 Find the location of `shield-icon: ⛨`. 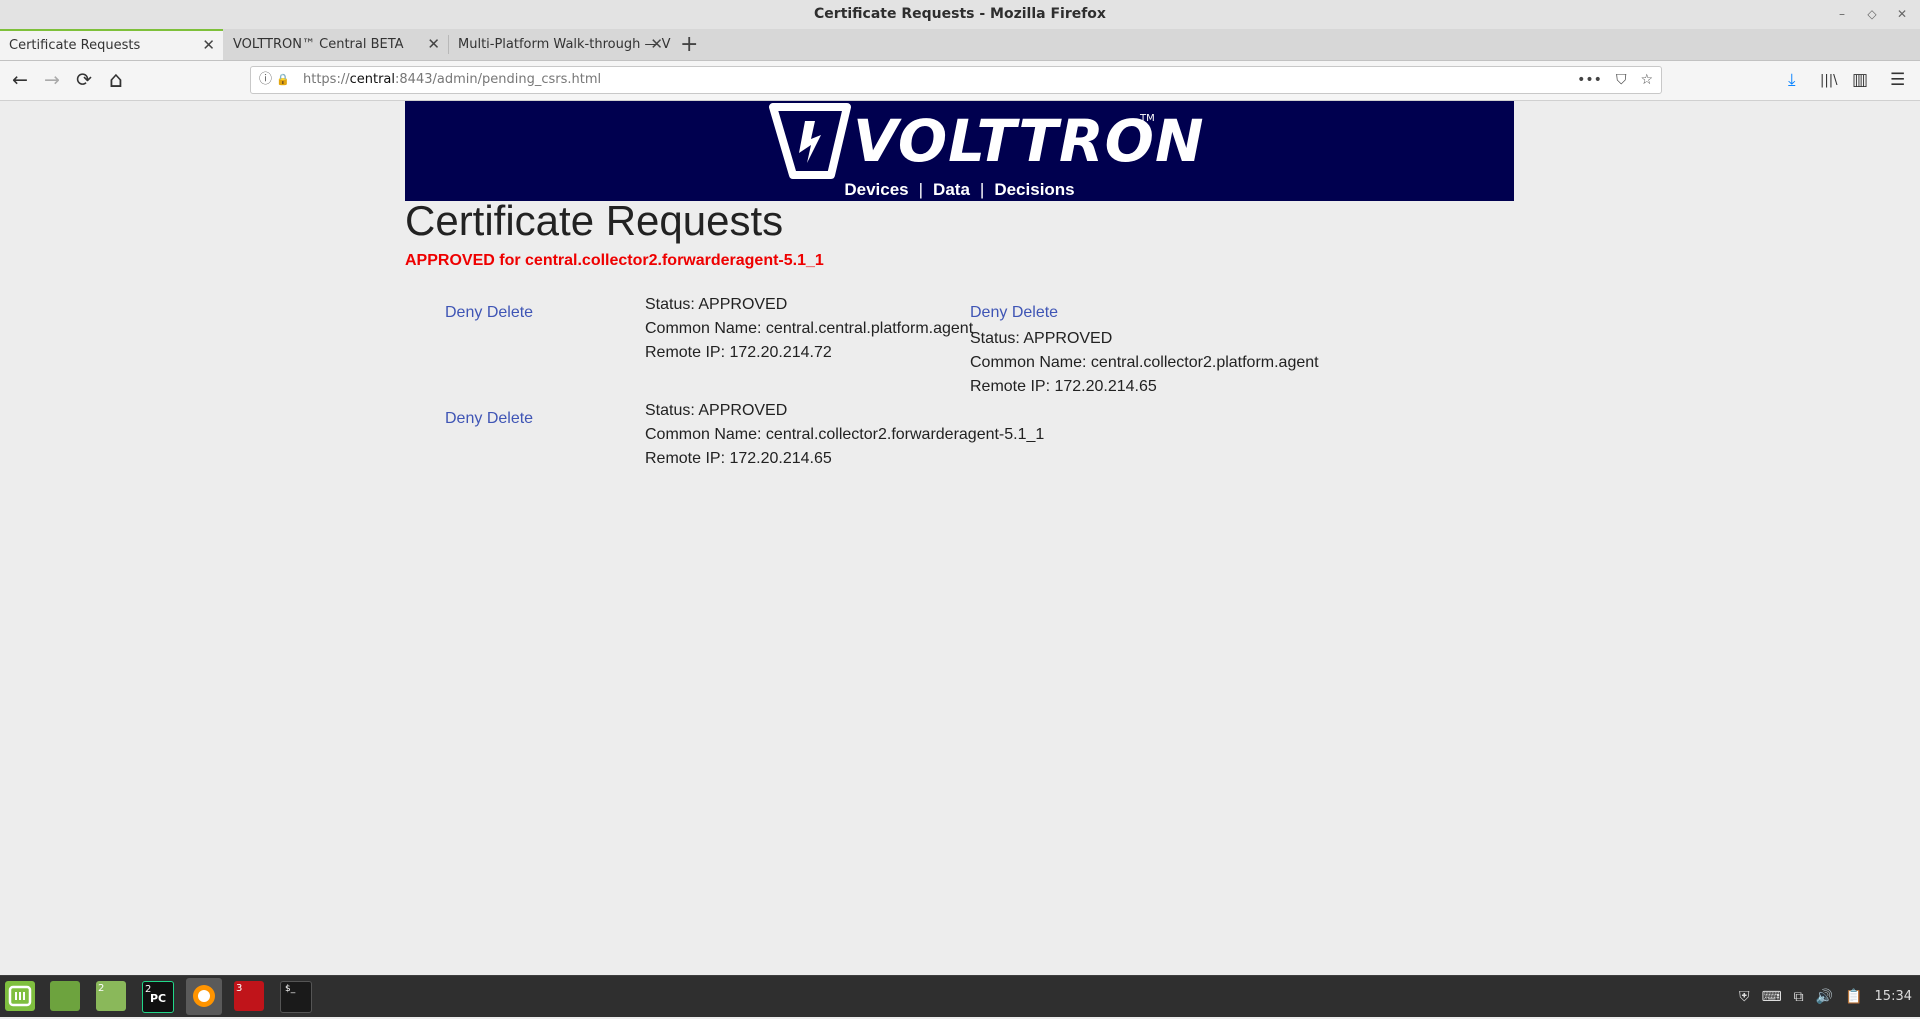

shield-icon: ⛨ is located at coordinates (1744, 997).